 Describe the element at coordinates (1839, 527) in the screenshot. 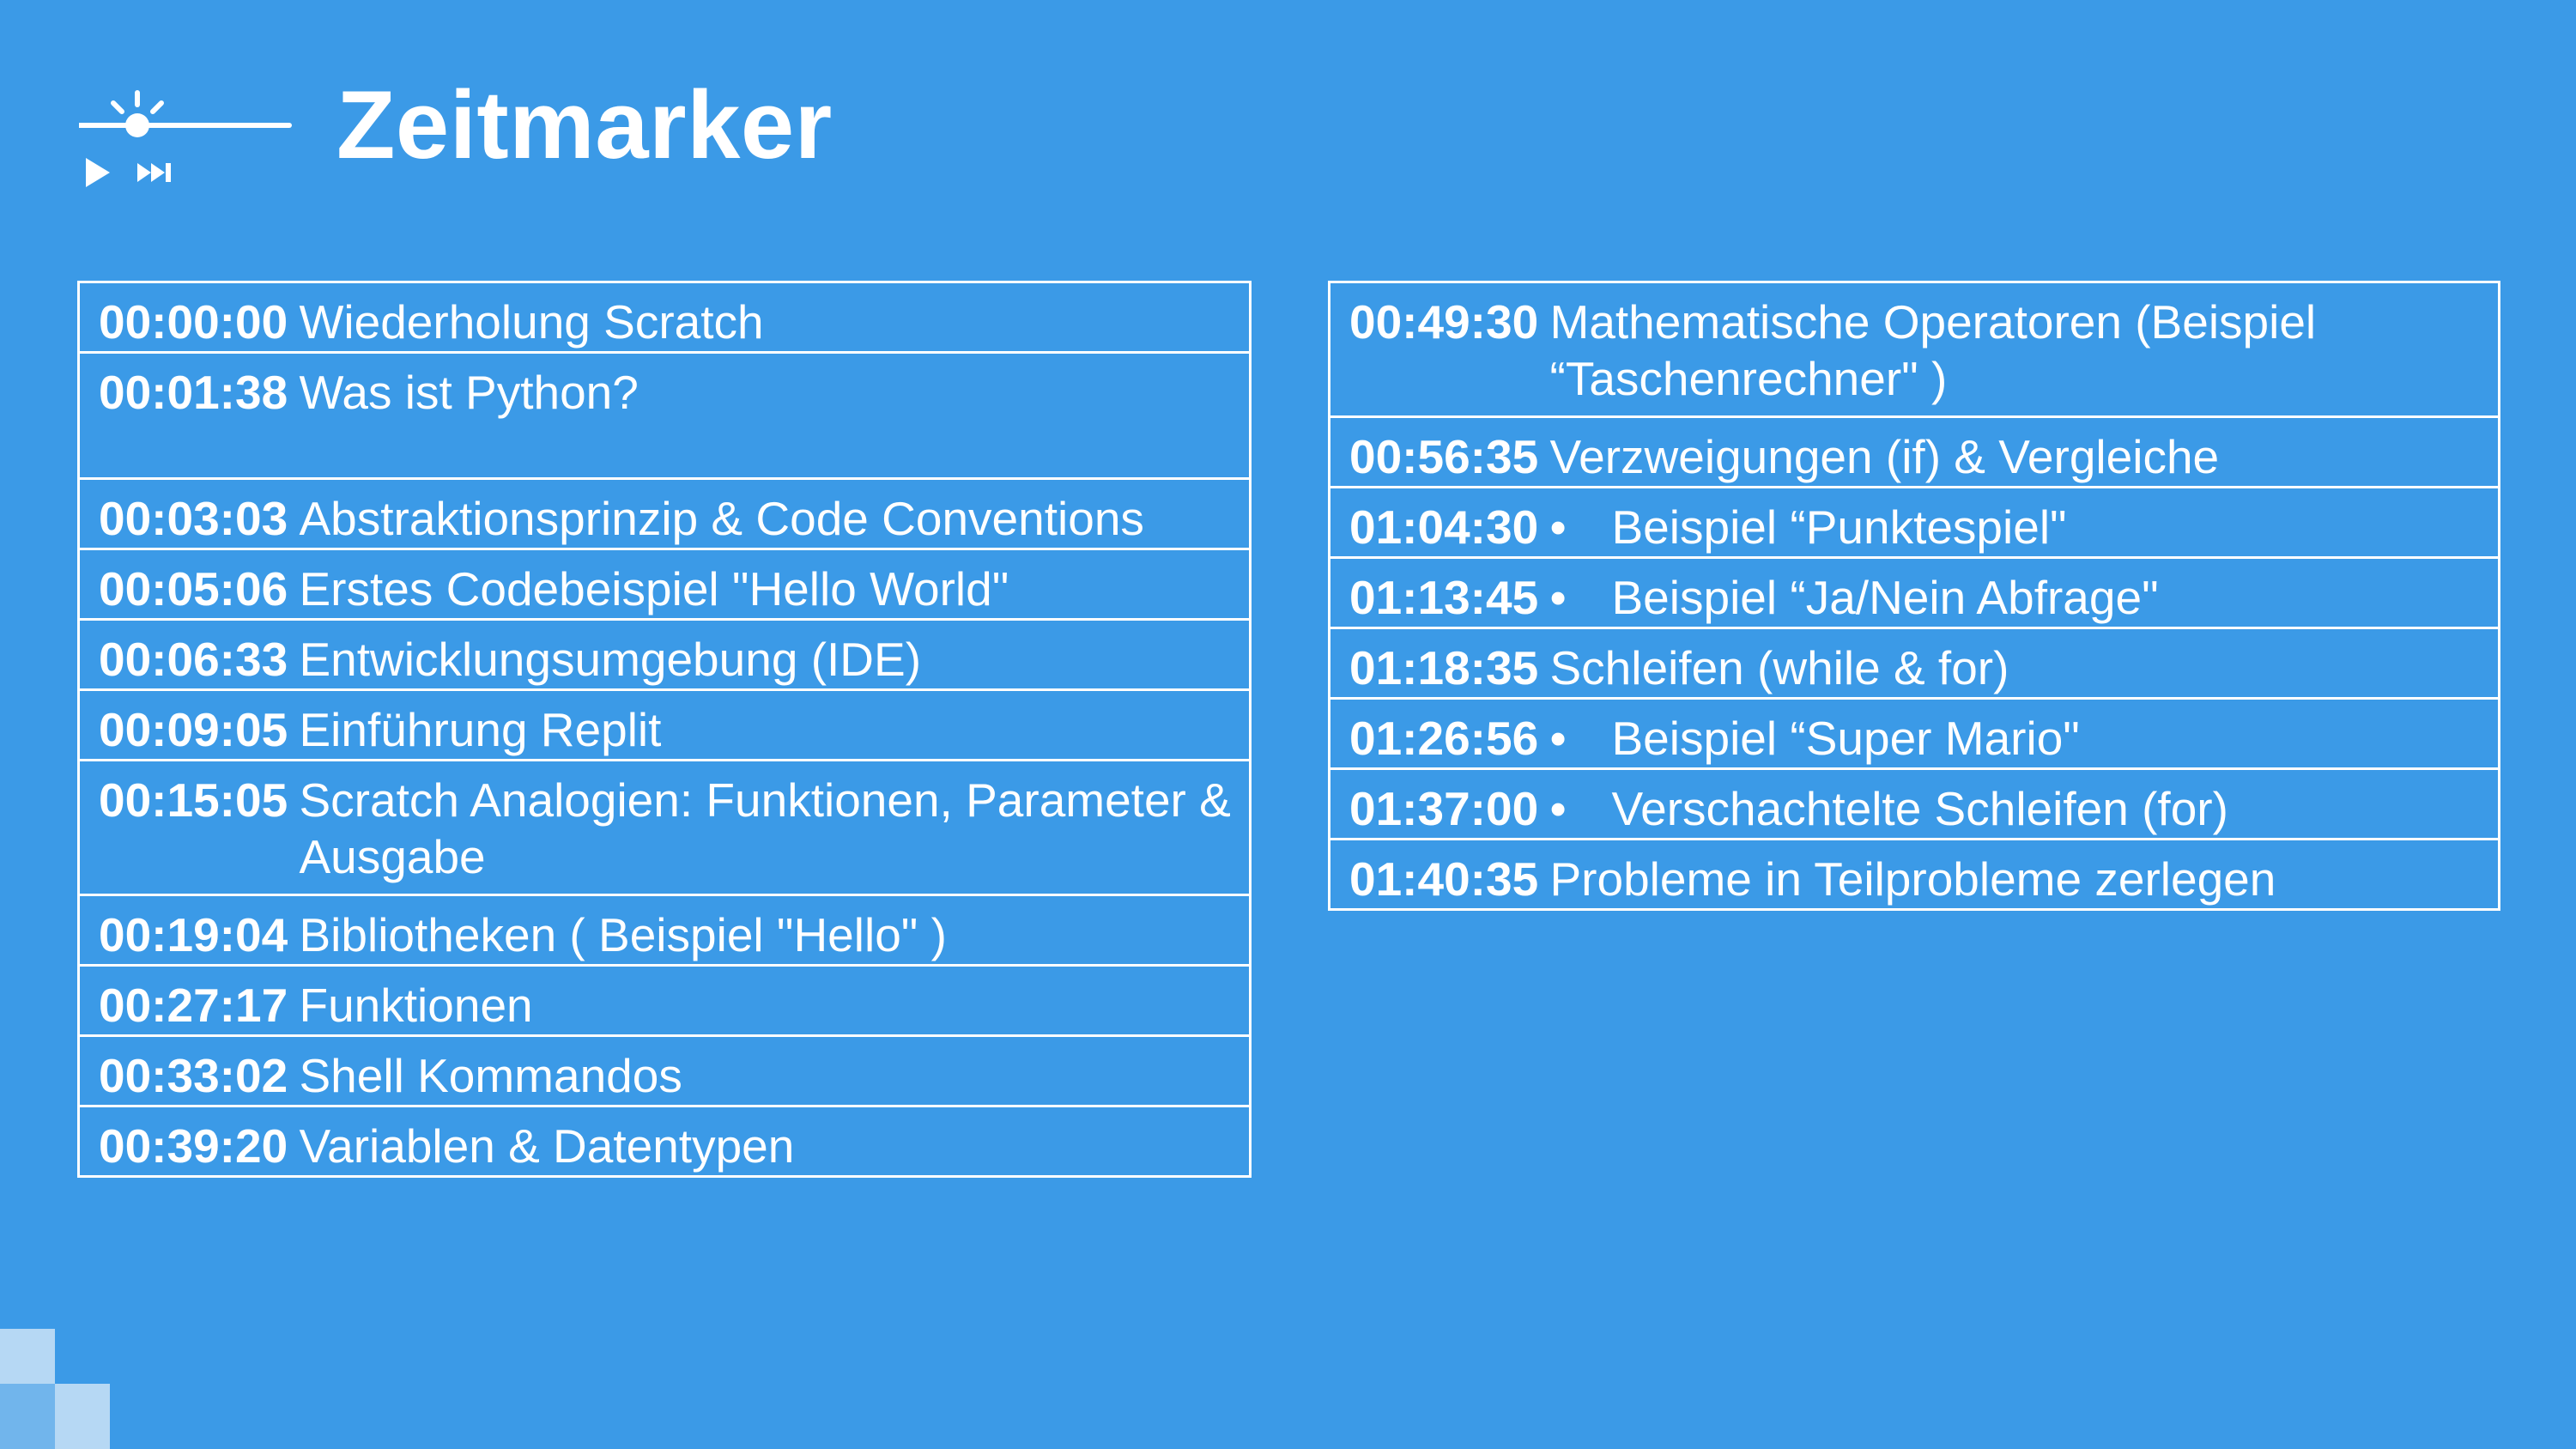

I see `subtopic-label: Beispiel “Punktespiel"` at that location.